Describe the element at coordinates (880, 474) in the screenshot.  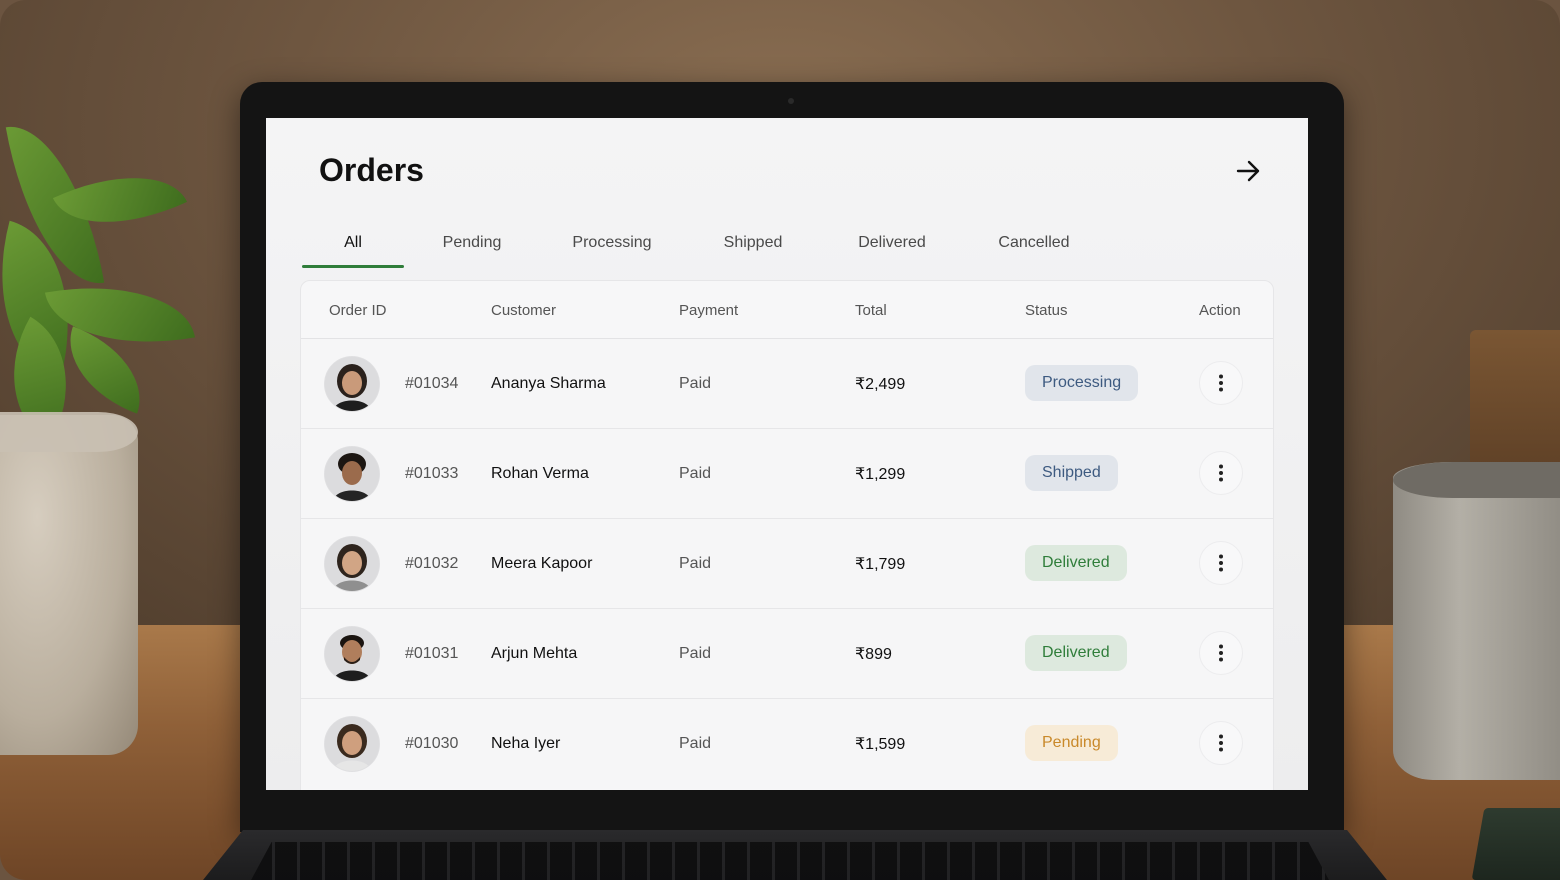
I see `order-total: ₹1,299` at that location.